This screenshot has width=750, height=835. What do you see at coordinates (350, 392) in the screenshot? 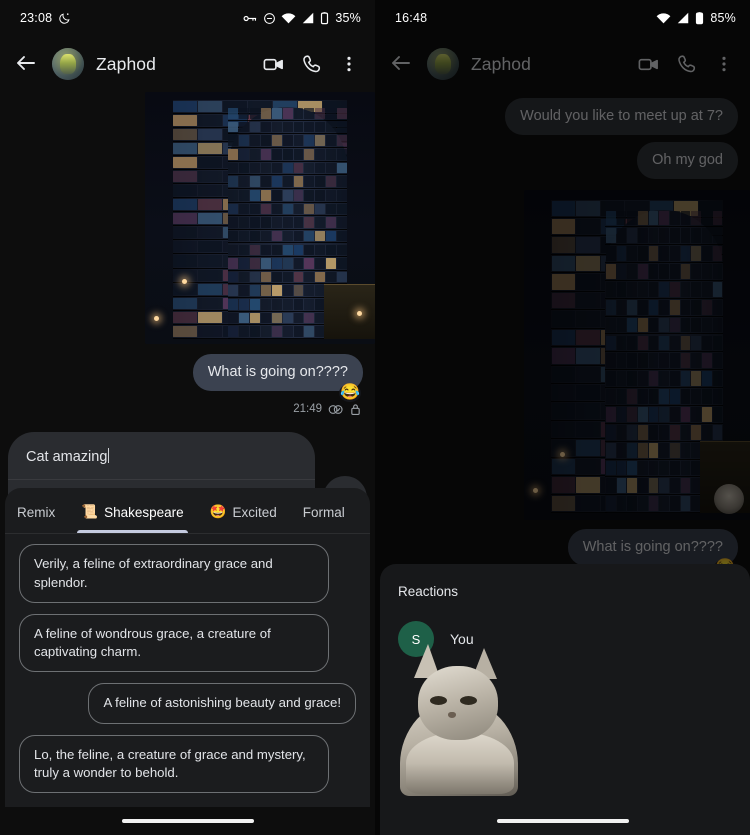
I see `message-reaction-emoji: 😂` at bounding box center [350, 392].